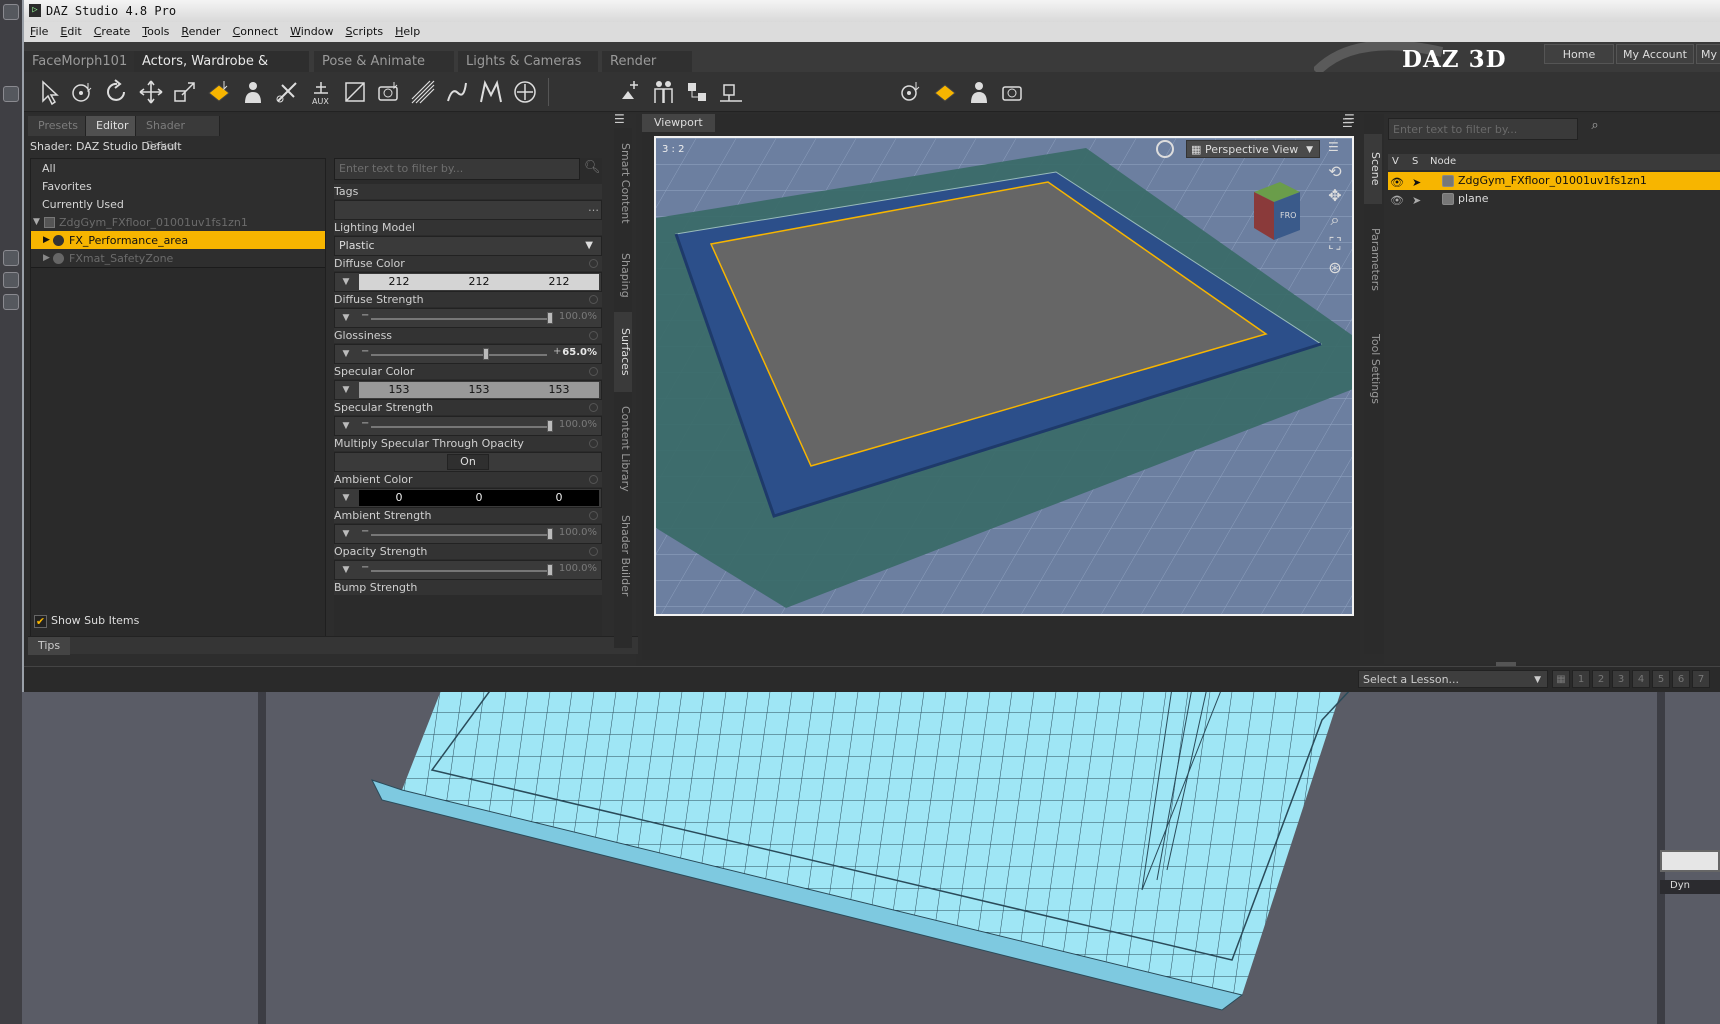 This screenshot has height=1024, width=1720. What do you see at coordinates (1335, 246) in the screenshot?
I see `frame-icon: ⛶` at bounding box center [1335, 246].